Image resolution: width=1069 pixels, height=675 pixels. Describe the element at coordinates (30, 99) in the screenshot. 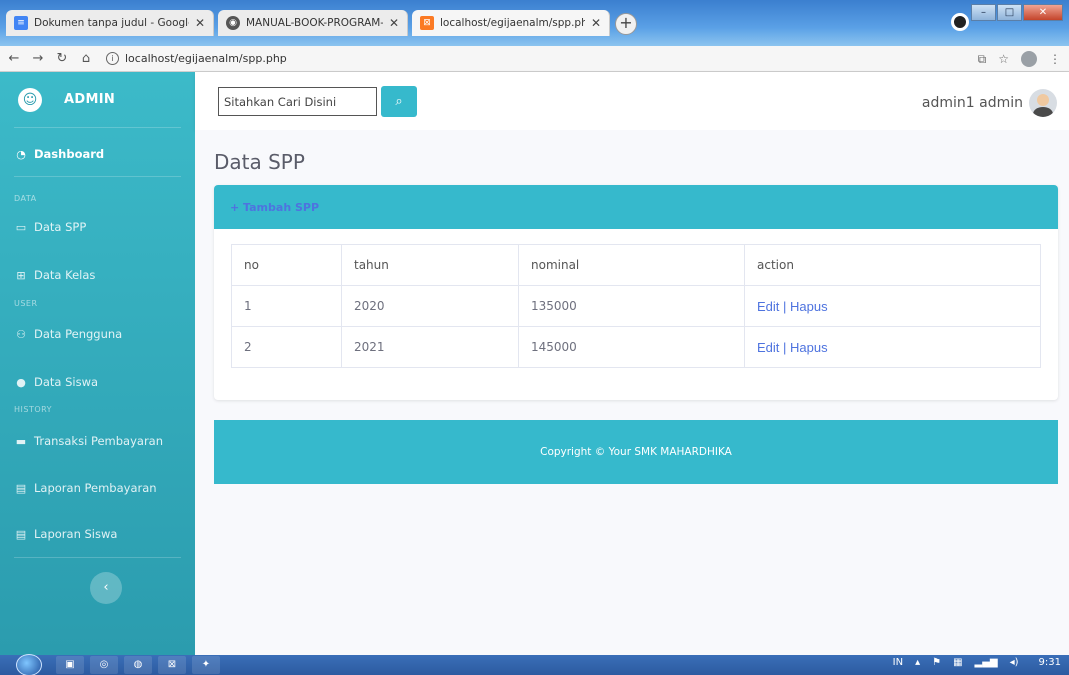

I see `laugh-wink-icon: ☺` at that location.